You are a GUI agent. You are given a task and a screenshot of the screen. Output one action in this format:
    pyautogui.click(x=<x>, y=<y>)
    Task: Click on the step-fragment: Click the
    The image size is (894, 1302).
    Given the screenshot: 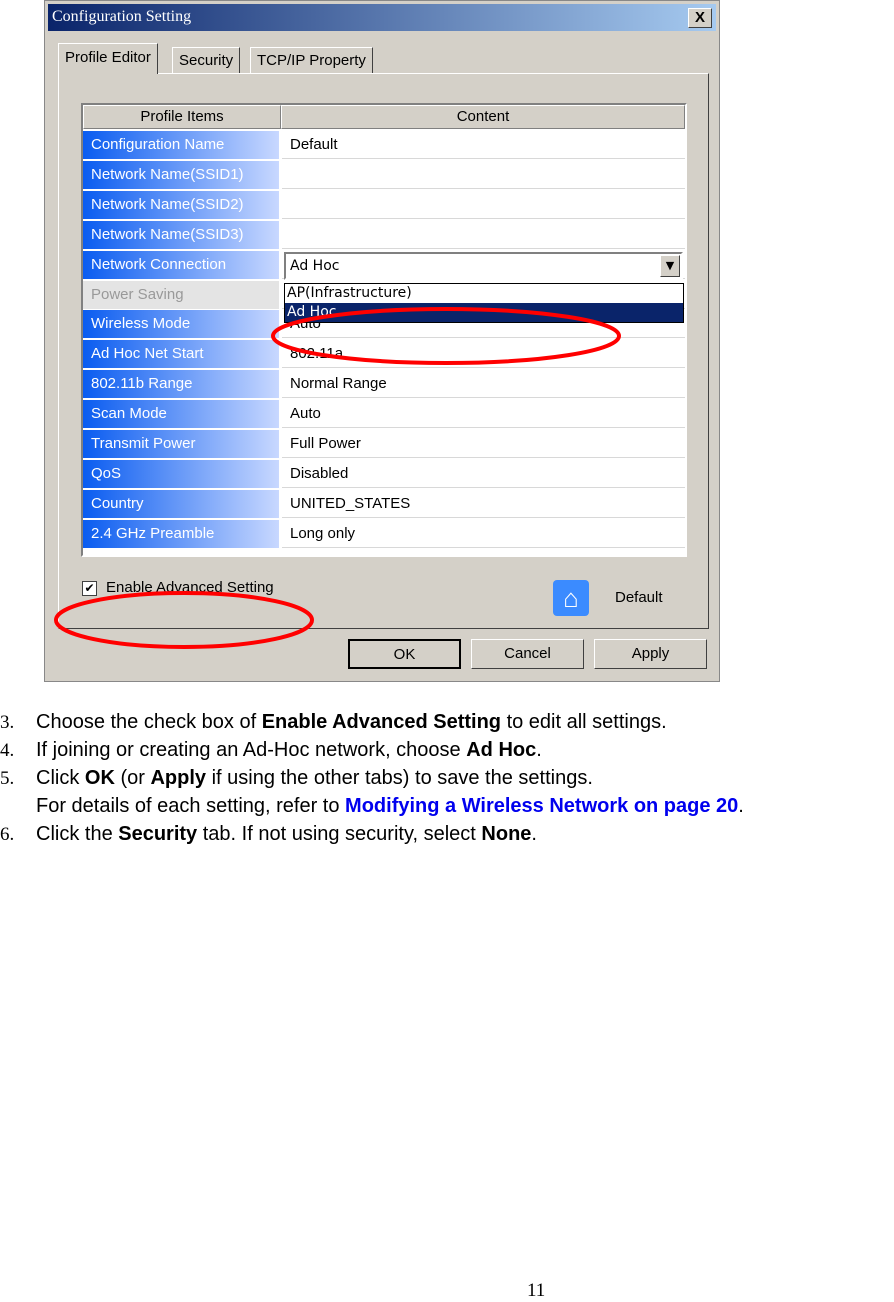 What is the action you would take?
    pyautogui.click(x=77, y=834)
    